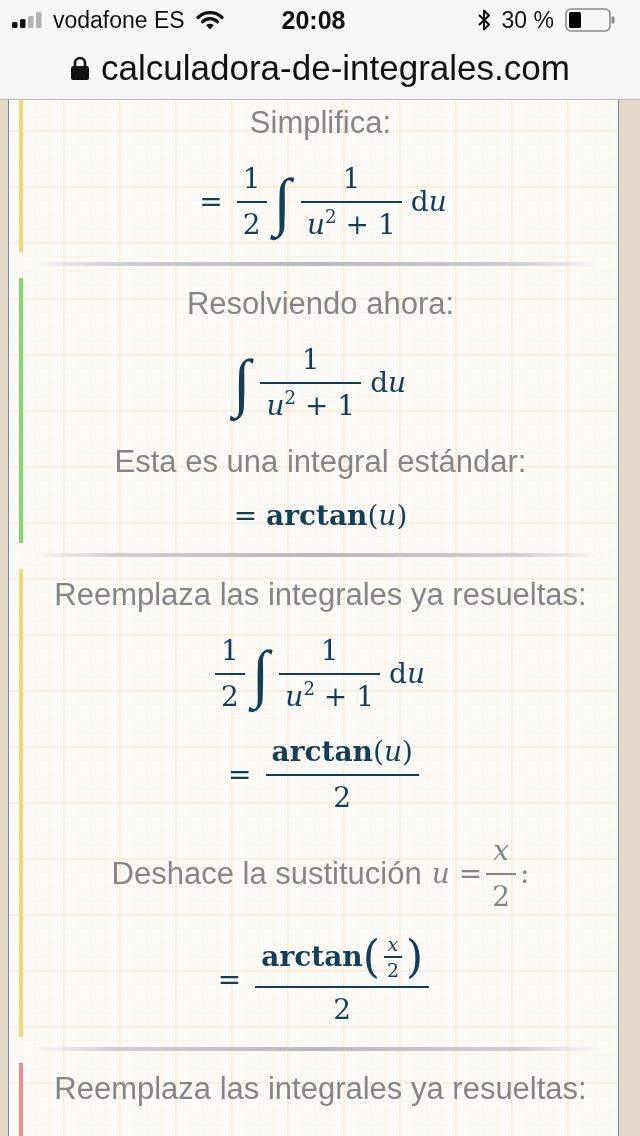  Describe the element at coordinates (320, 516) in the screenshot. I see `math-expression: = arctan(u)` at that location.